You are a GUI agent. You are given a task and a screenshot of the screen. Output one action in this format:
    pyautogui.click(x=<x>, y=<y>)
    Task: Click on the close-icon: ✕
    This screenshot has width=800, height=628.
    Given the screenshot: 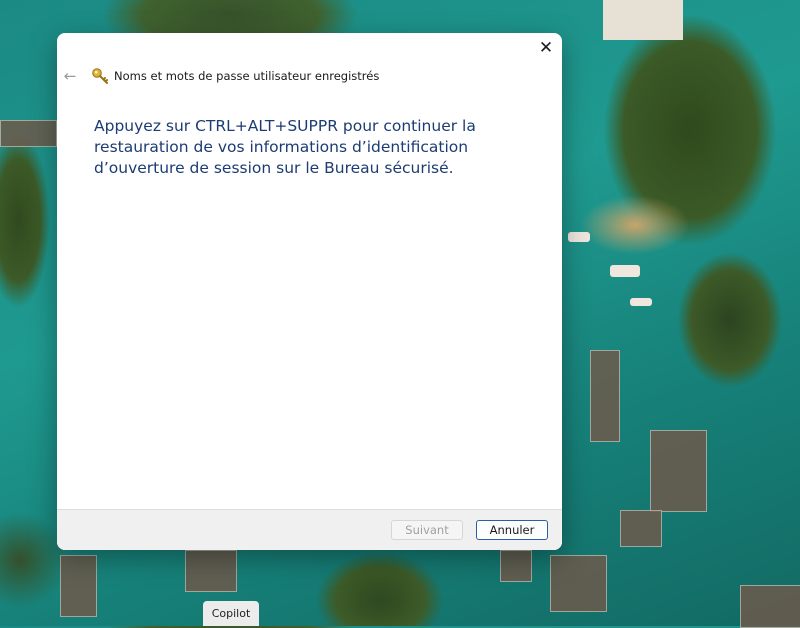 What is the action you would take?
    pyautogui.click(x=546, y=48)
    